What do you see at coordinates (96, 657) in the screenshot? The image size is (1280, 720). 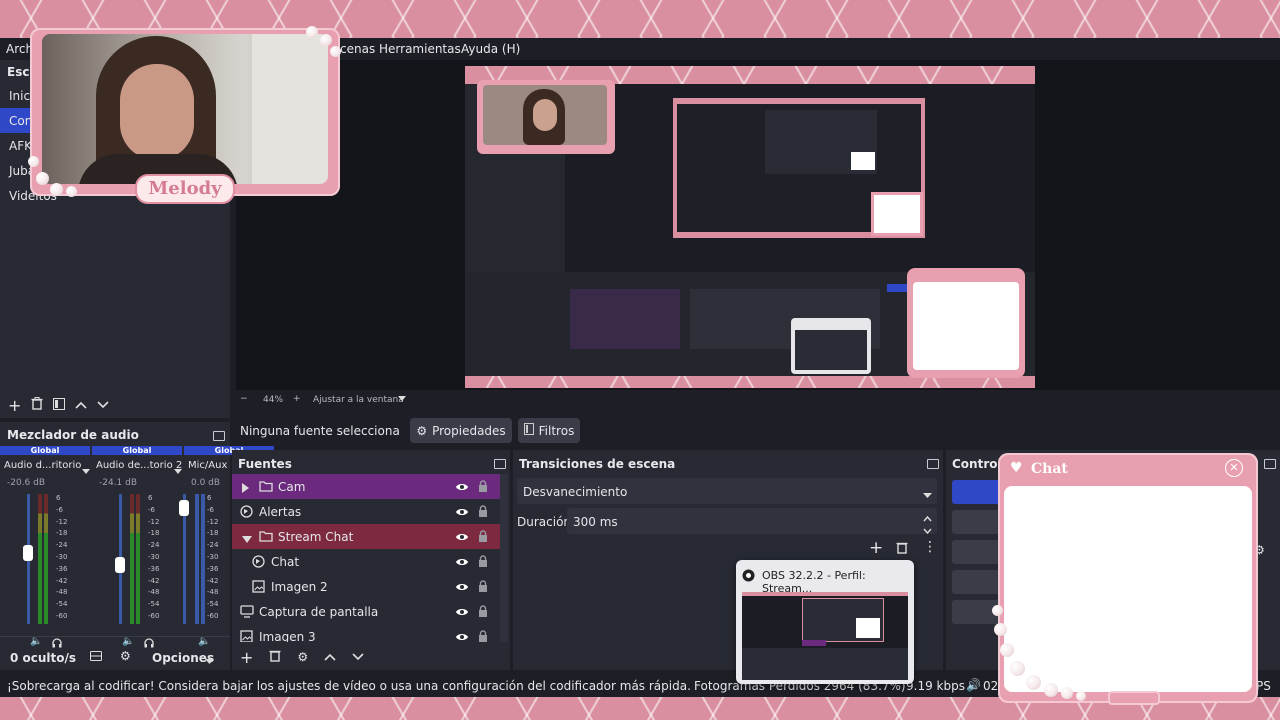 I see `mixer-layout-icon` at bounding box center [96, 657].